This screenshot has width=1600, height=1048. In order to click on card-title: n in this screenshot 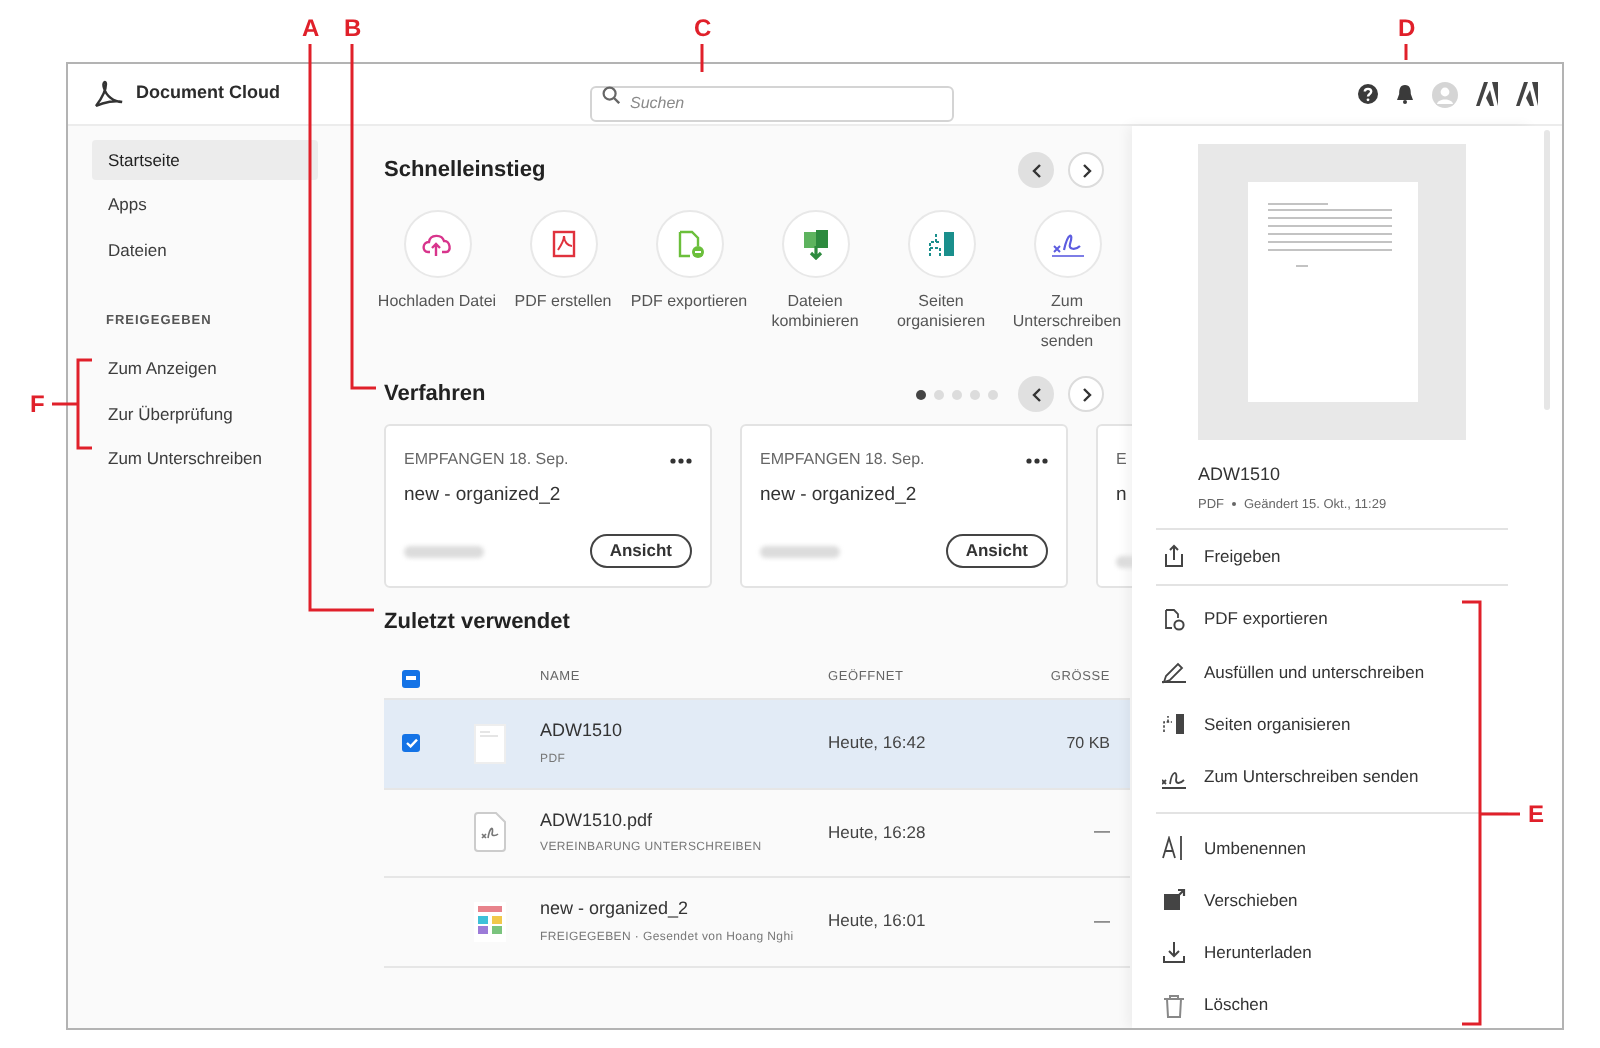, I will do `click(1122, 496)`.